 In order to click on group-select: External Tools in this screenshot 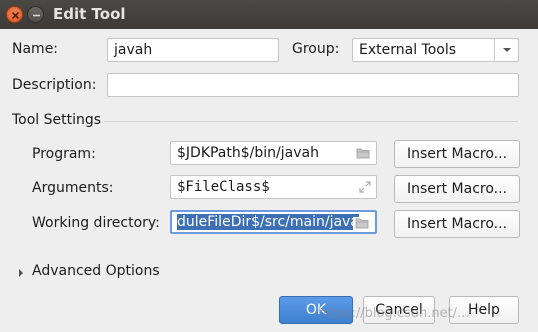, I will do `click(435, 50)`.